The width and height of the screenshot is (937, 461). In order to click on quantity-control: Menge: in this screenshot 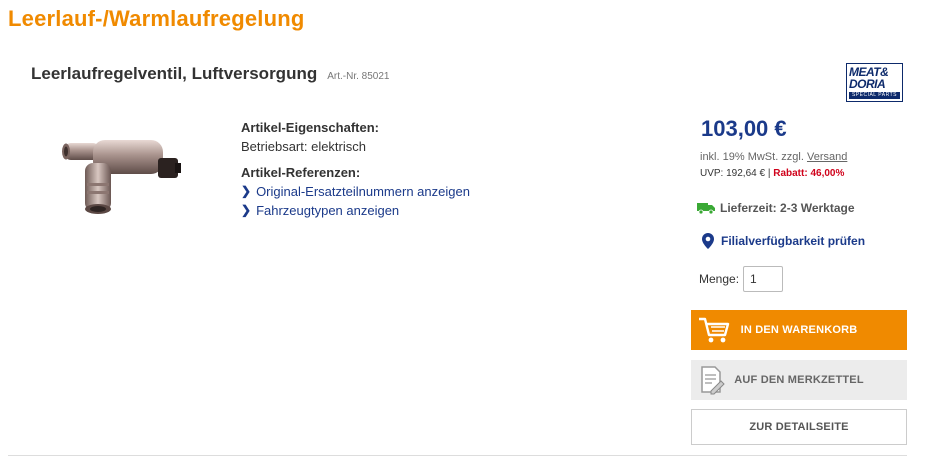, I will do `click(741, 279)`.